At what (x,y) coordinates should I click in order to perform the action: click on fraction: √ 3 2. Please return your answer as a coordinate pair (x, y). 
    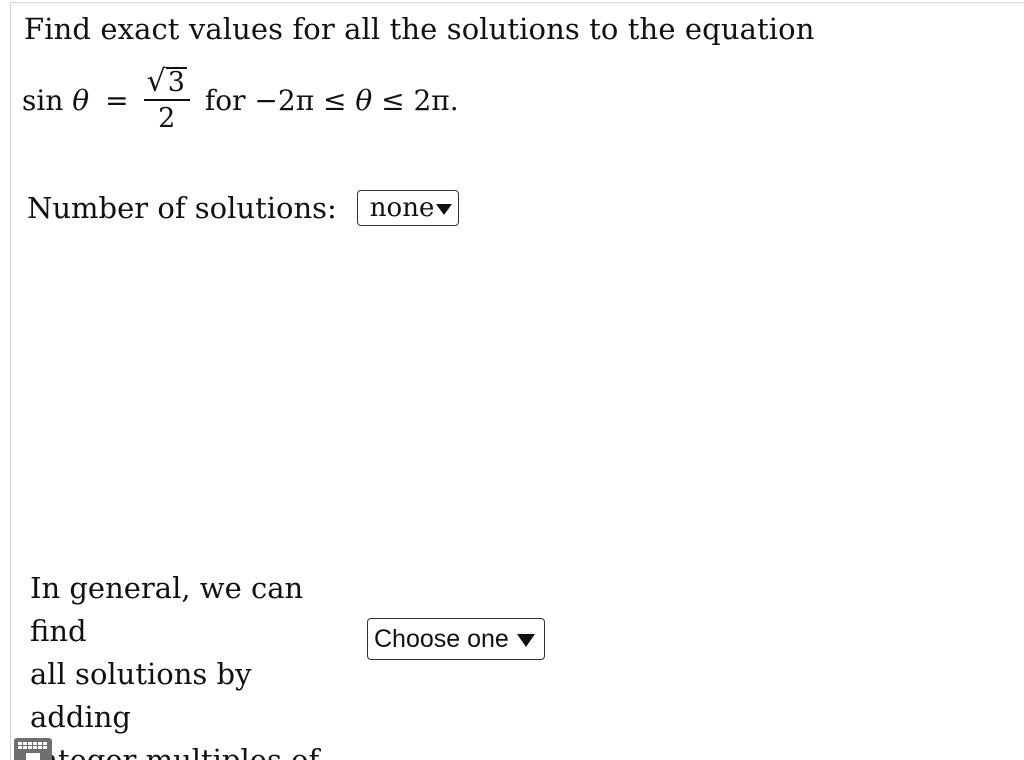
    Looking at the image, I should click on (167, 98).